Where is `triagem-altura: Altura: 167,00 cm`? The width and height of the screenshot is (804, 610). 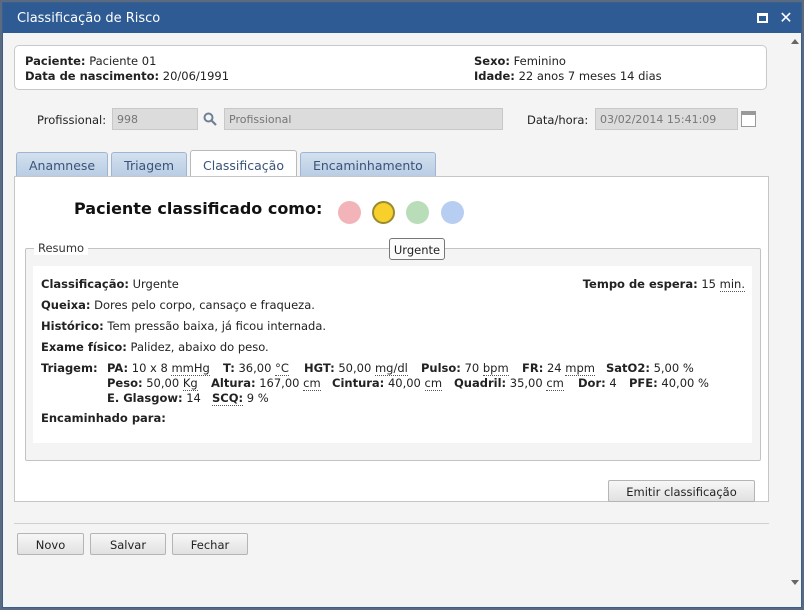 triagem-altura: Altura: 167,00 cm is located at coordinates (266, 383).